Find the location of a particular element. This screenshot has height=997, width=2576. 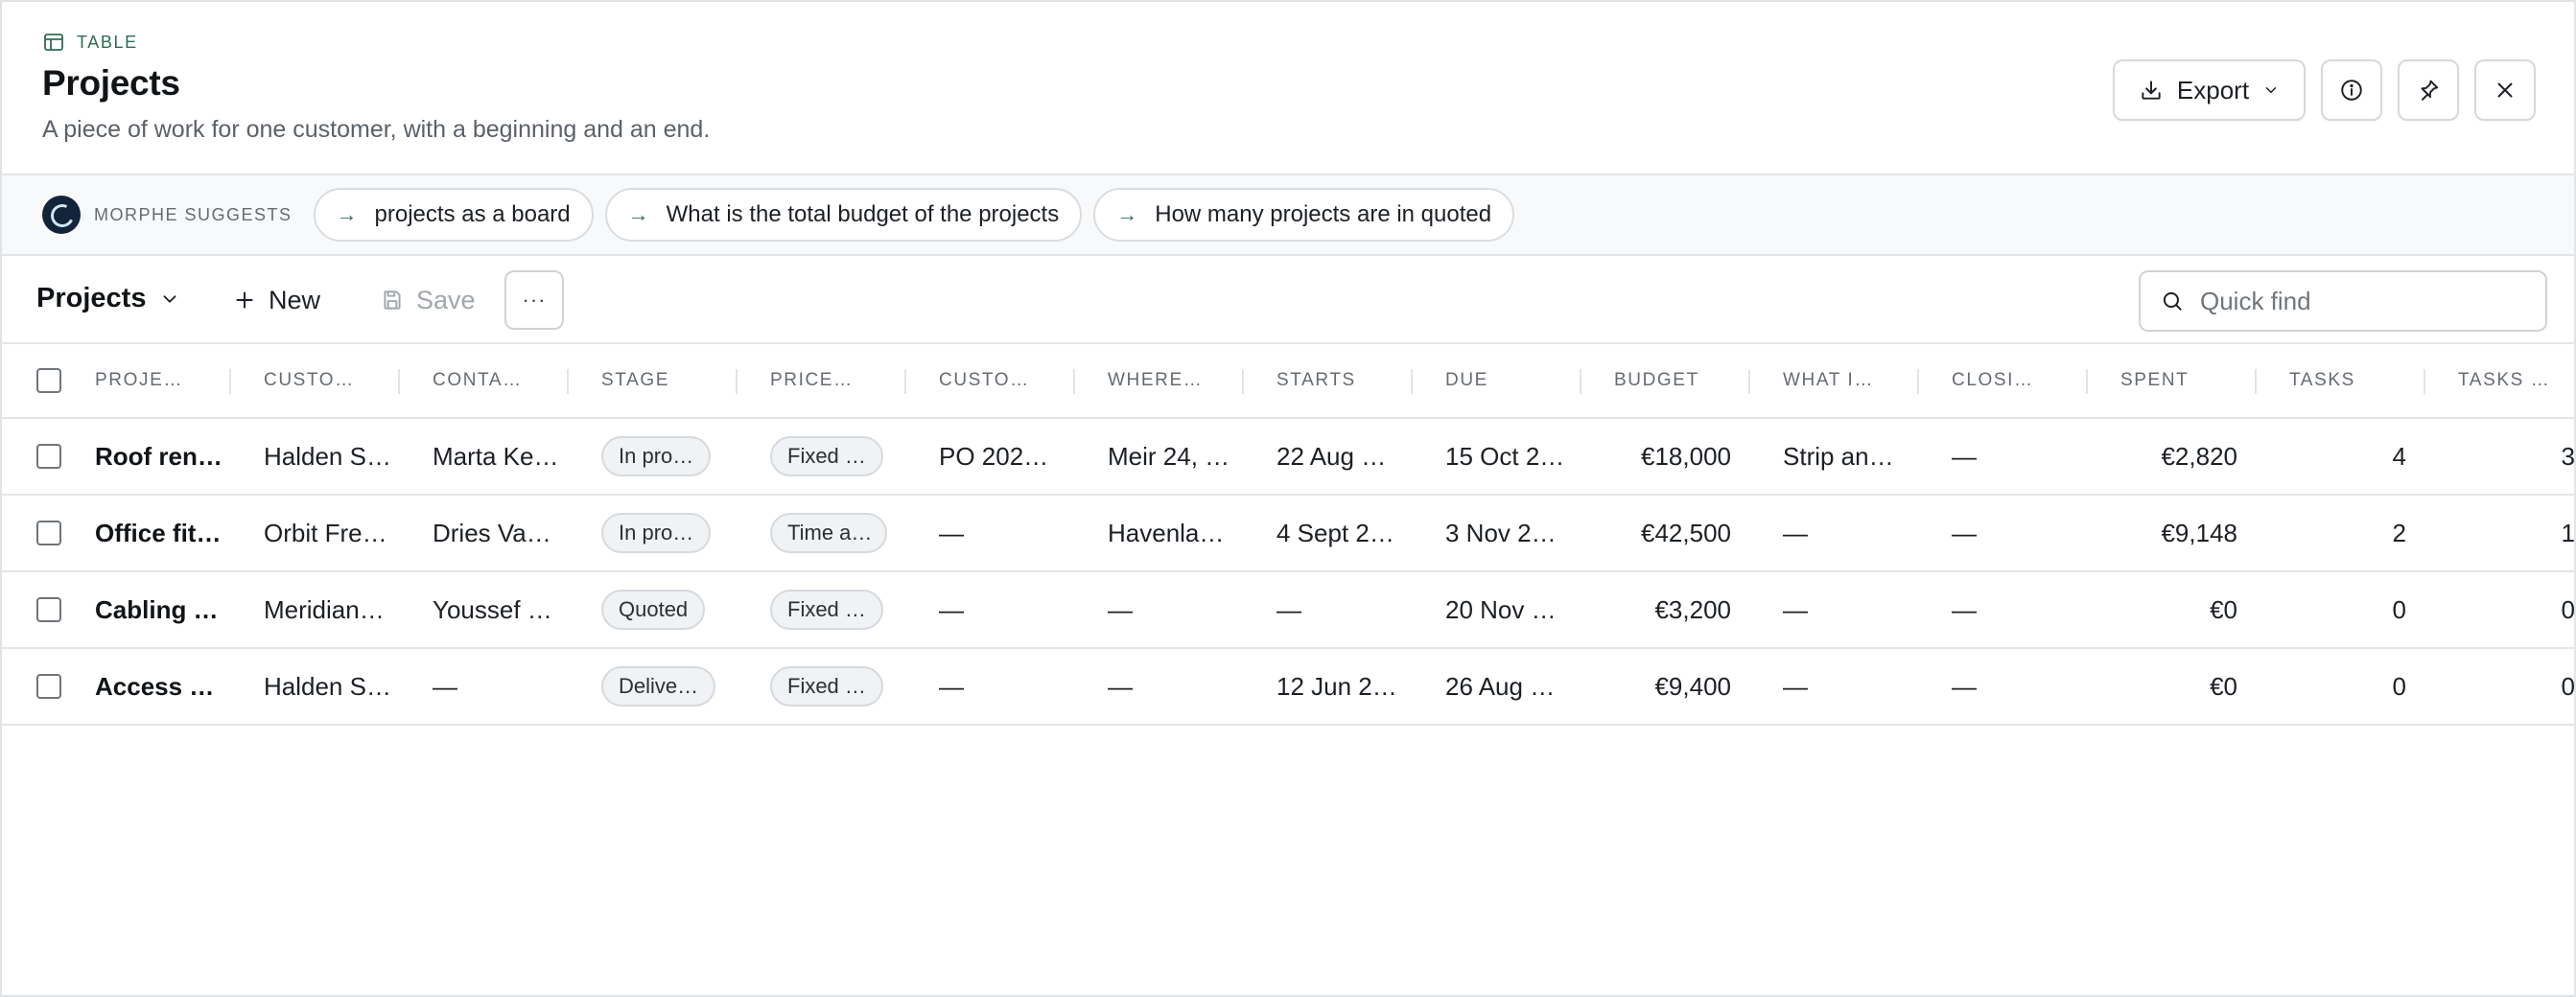

suggestion-text: What is the total budget of the projects is located at coordinates (863, 214).